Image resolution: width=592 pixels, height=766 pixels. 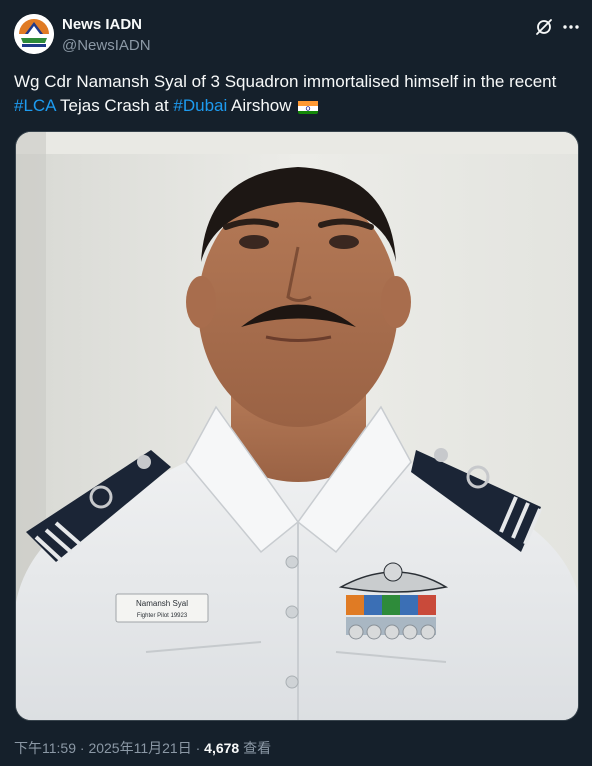 I want to click on views-label: 查看, so click(x=255, y=748).